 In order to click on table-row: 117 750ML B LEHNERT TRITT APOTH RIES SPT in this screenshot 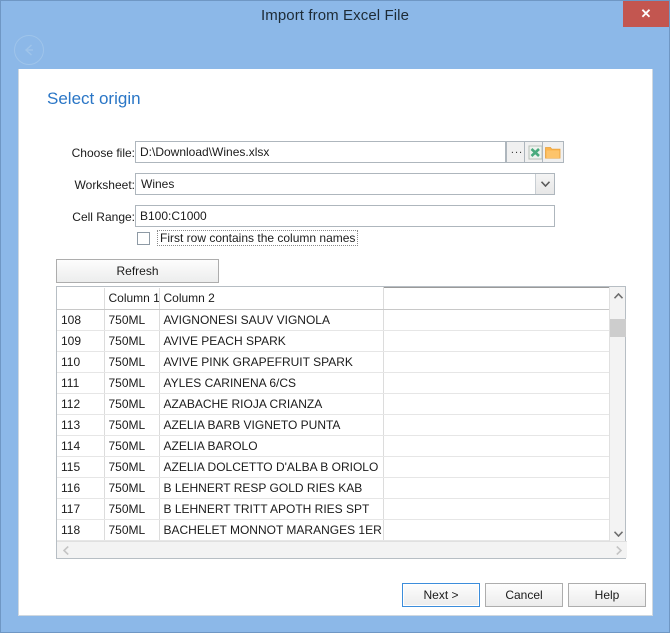, I will do `click(333, 509)`.